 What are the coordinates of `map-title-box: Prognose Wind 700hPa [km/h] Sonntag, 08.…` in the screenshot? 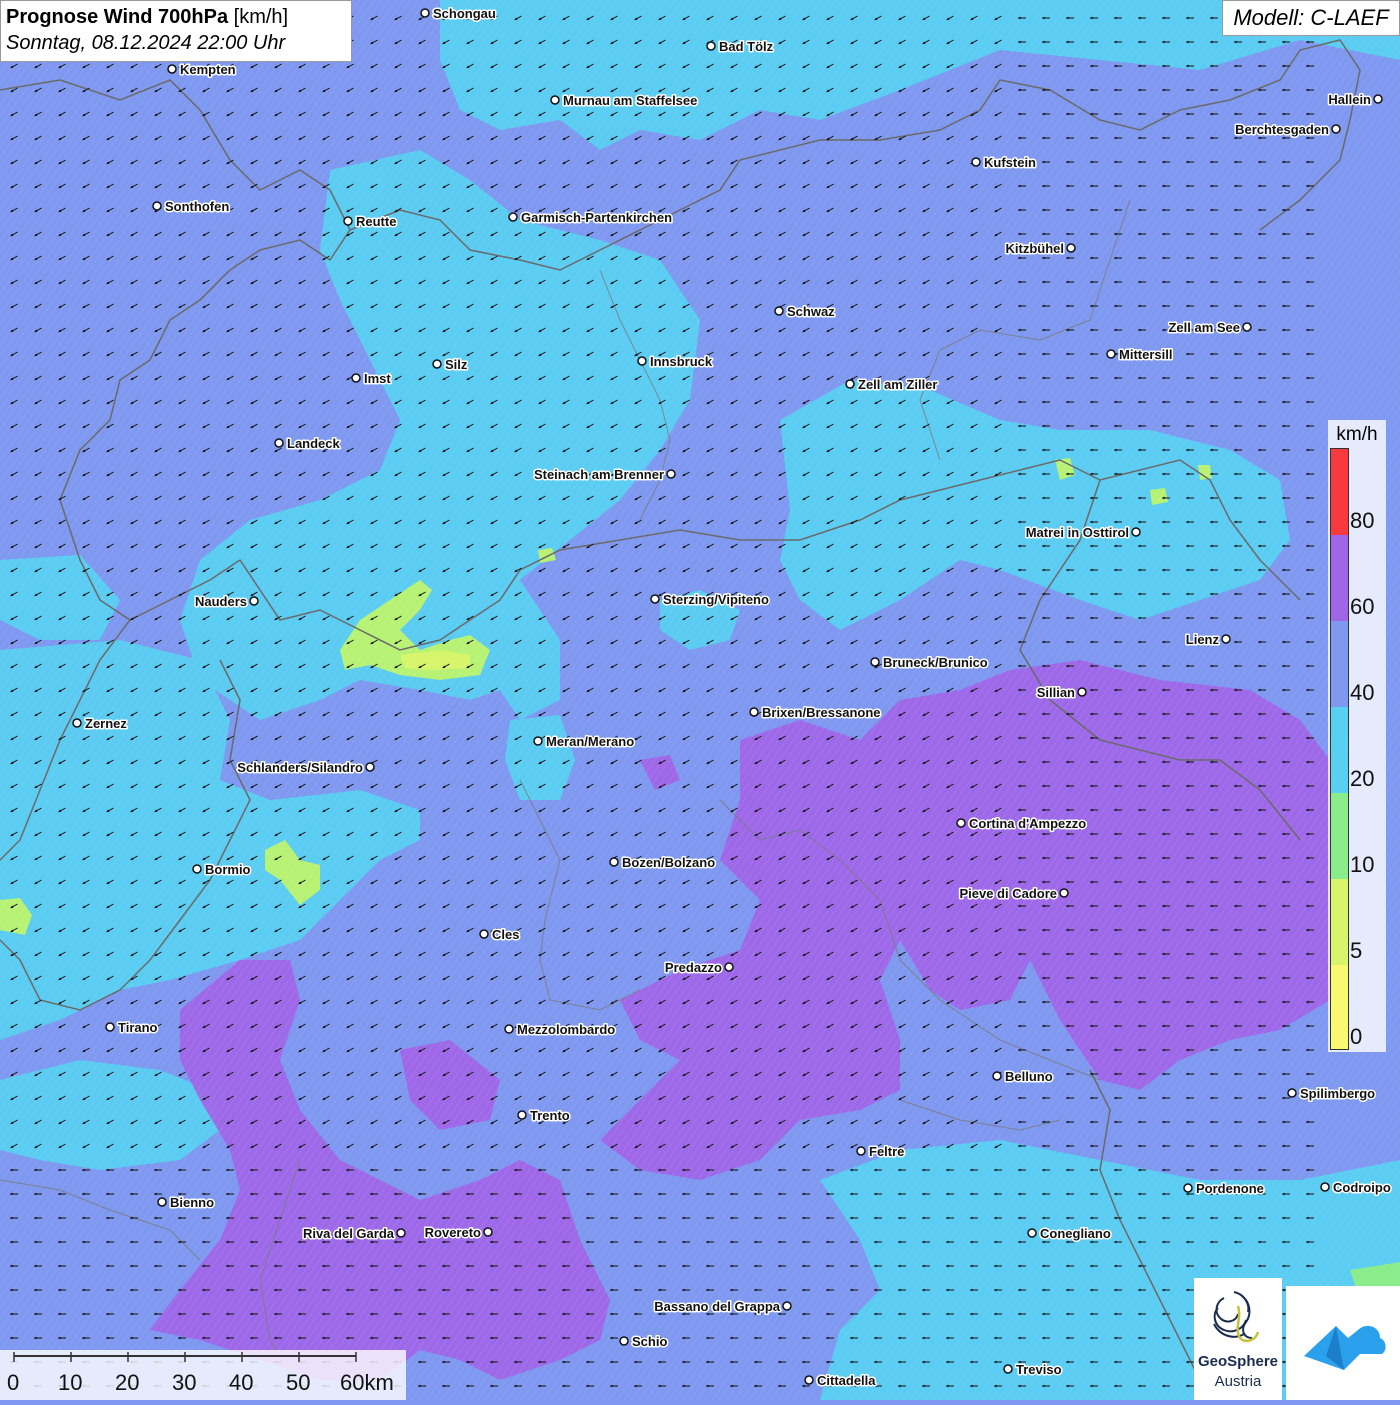 It's located at (176, 31).